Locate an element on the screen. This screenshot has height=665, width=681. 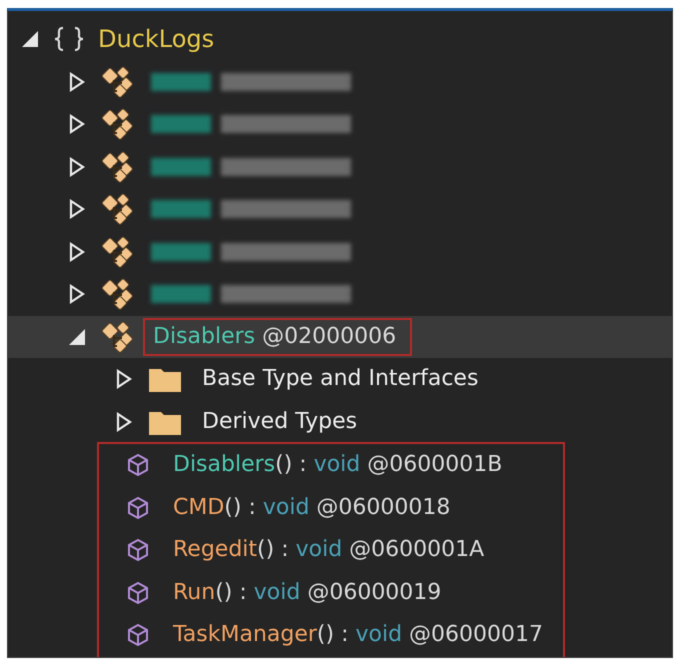
method-label: CMD() : void @06000018 is located at coordinates (311, 507).